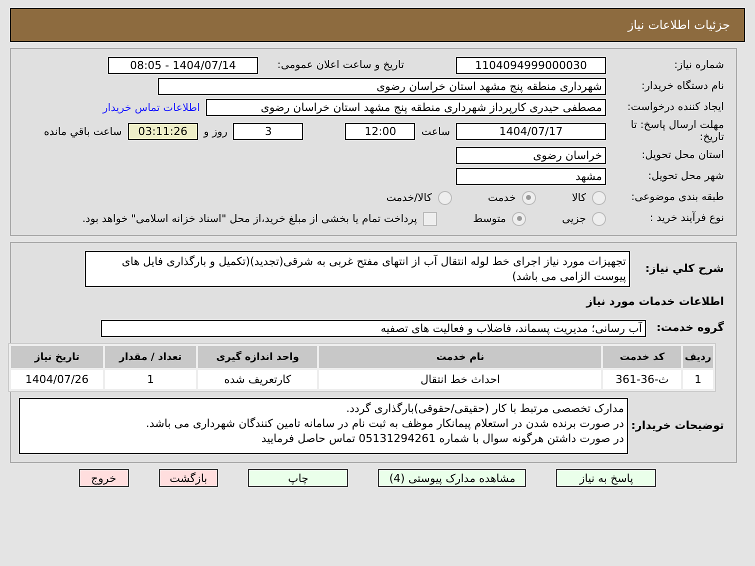 This screenshot has width=755, height=566. Describe the element at coordinates (150, 357) in the screenshot. I see `column-header: تعداد / مقدار` at that location.